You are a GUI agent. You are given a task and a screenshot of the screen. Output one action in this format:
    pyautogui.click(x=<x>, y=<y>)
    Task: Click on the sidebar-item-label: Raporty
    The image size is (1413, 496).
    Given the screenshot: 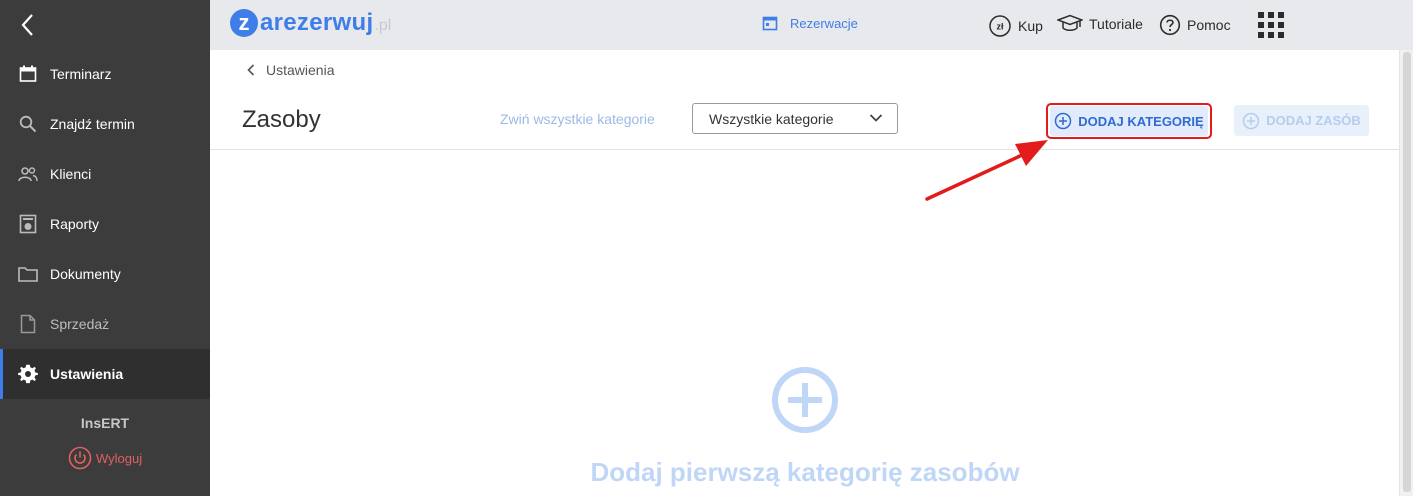 What is the action you would take?
    pyautogui.click(x=75, y=224)
    